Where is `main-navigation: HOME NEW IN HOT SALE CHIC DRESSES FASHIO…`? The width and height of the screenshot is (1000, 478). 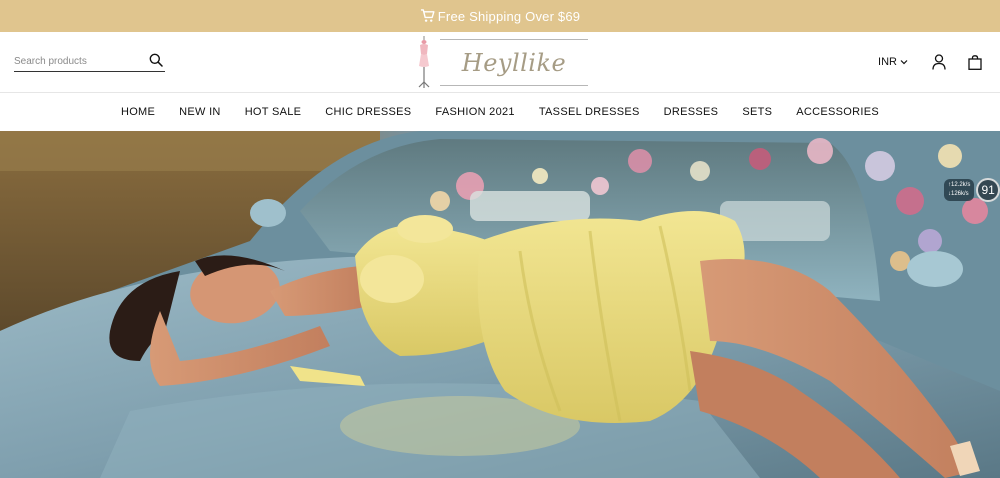
main-navigation: HOME NEW IN HOT SALE CHIC DRESSES FASHIO… is located at coordinates (500, 112).